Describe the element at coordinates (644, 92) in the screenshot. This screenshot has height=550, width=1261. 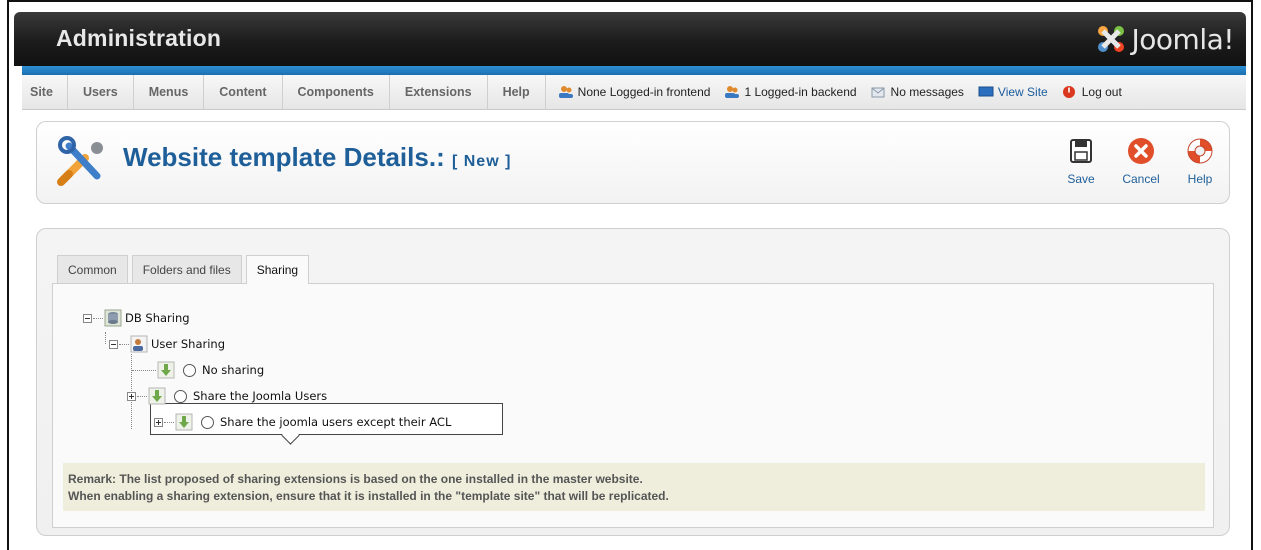
I see `frontend-status-text: None Logged-in frontend` at that location.